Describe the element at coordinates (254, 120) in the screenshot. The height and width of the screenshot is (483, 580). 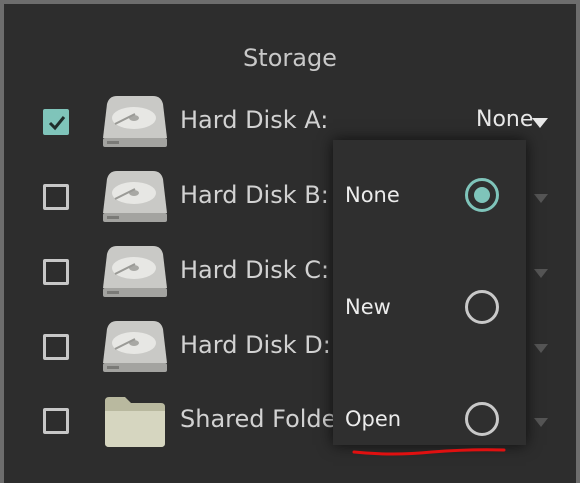
I see `hard-disk-a-label: Hard Disk A:` at that location.